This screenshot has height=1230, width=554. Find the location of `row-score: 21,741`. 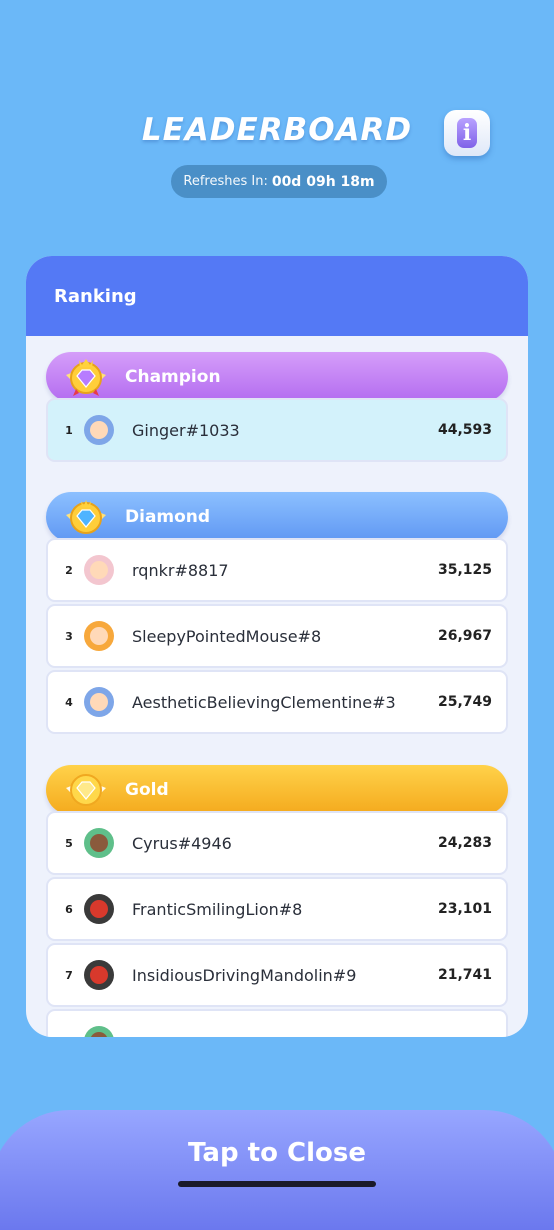

row-score: 21,741 is located at coordinates (464, 975).